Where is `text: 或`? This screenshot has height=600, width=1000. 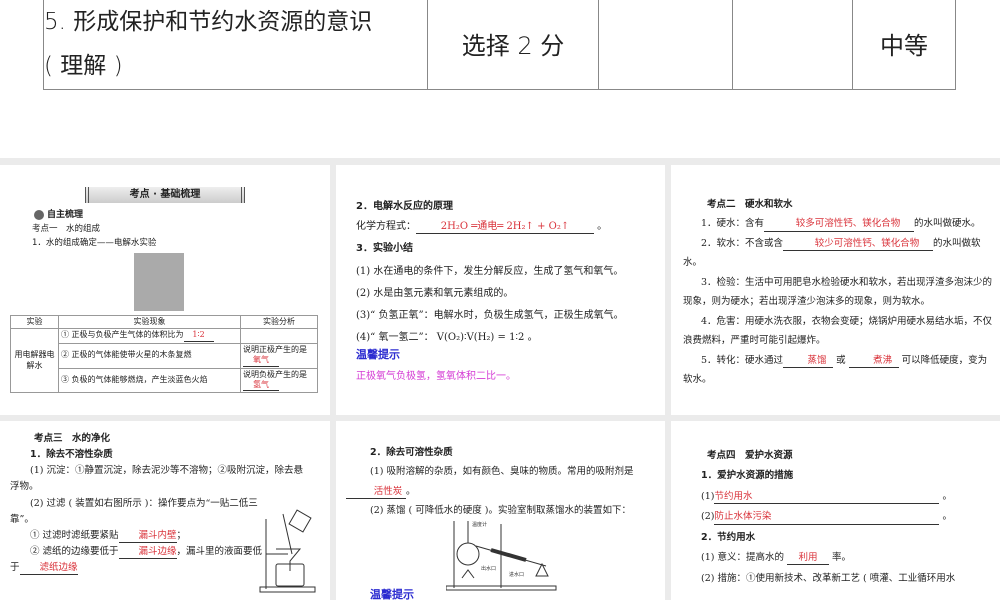
text: 或 is located at coordinates (841, 360).